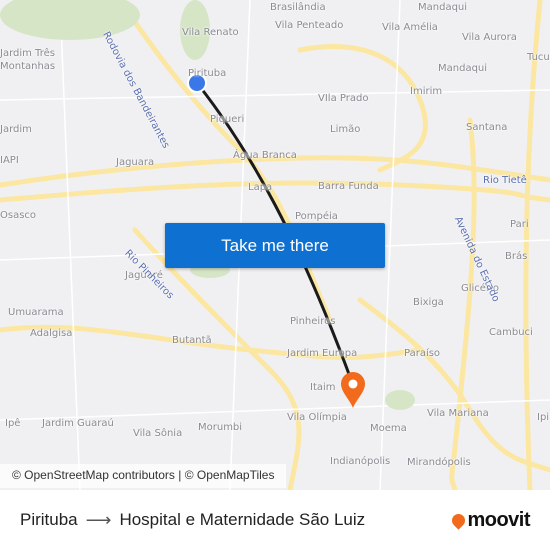  Describe the element at coordinates (98, 519) in the screenshot. I see `arrow-right-icon: ⟶` at that location.